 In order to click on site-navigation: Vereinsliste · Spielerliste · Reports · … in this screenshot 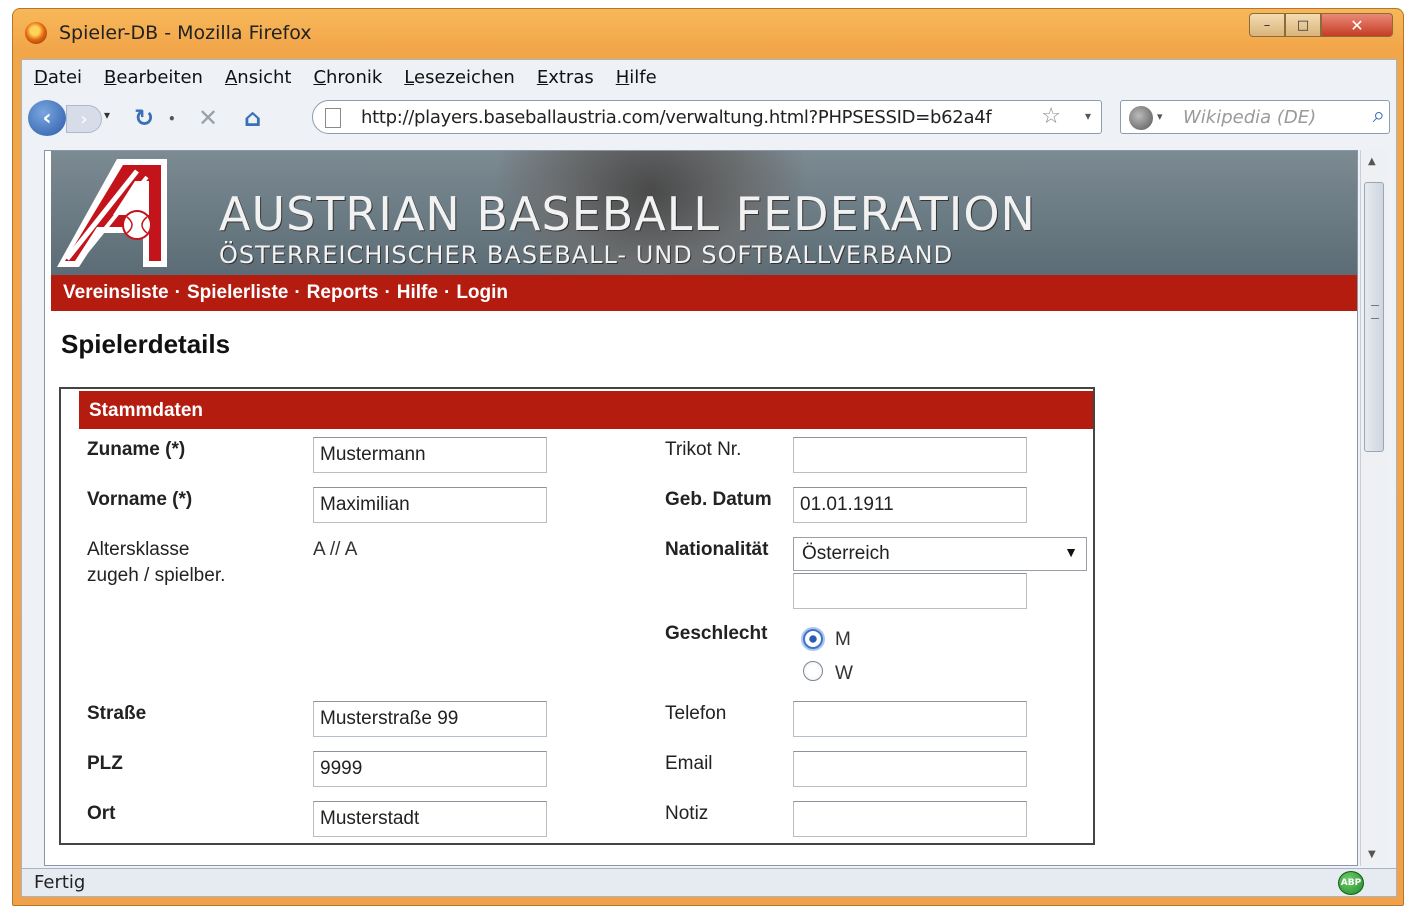, I will do `click(704, 293)`.